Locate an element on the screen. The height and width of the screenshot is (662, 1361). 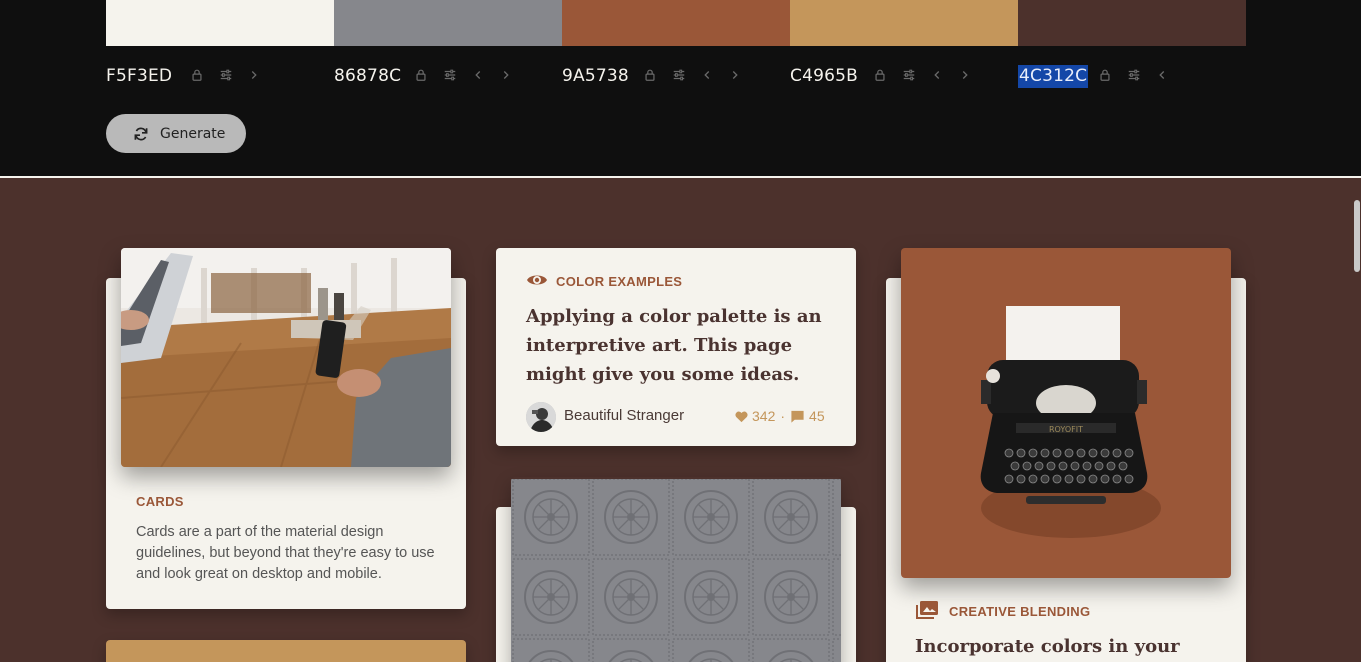
heart-icon is located at coordinates (741, 416).